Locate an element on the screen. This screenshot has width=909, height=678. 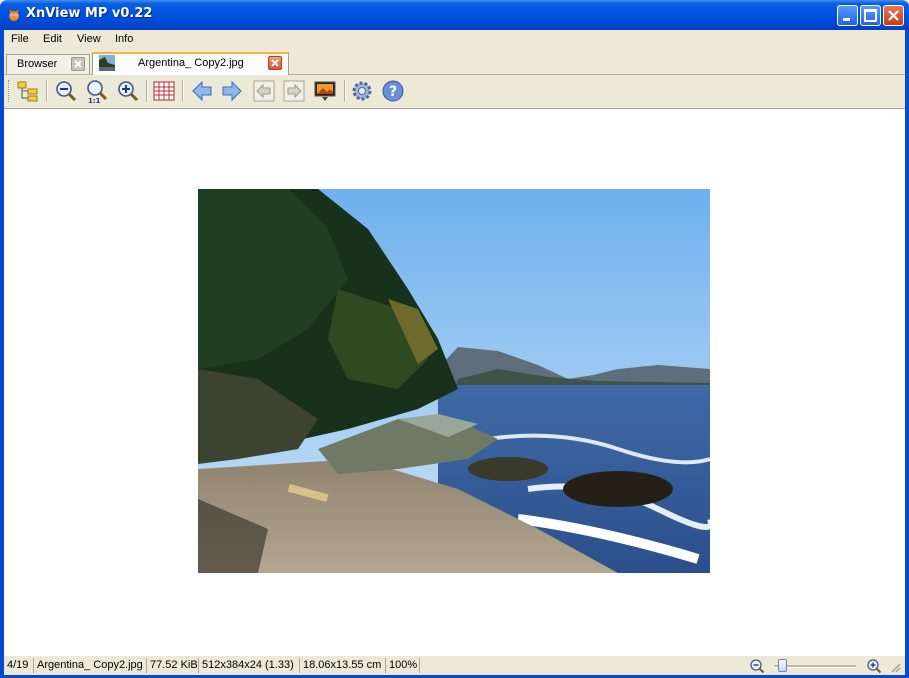
title-bar: XnView MP v0.22 is located at coordinates (454, 15).